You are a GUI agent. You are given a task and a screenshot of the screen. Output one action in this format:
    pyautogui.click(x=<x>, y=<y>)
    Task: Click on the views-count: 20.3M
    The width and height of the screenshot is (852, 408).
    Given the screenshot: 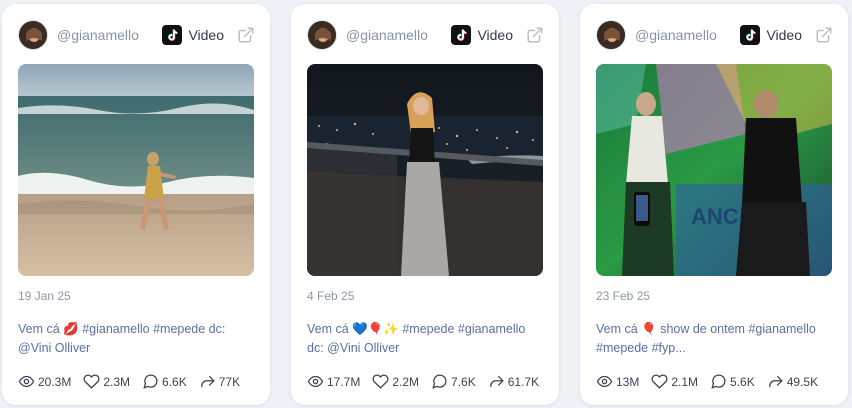 What is the action you would take?
    pyautogui.click(x=55, y=381)
    